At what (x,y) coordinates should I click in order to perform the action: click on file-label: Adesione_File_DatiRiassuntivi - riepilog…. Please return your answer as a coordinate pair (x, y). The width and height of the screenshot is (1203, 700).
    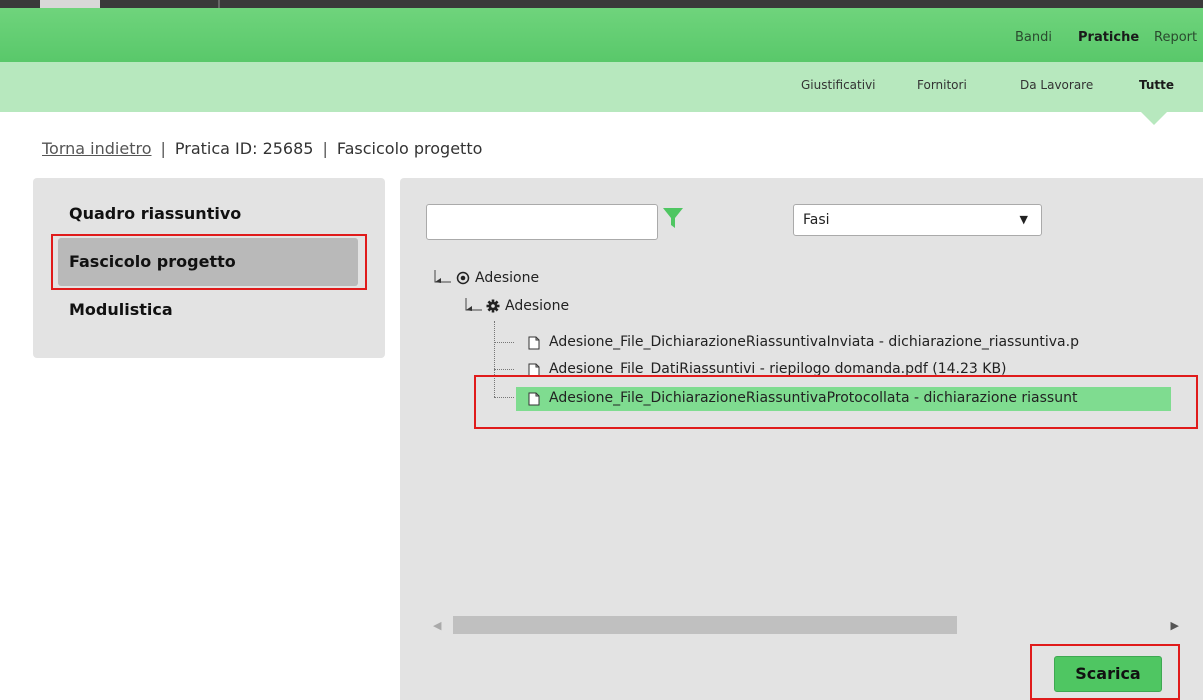
    Looking at the image, I should click on (778, 369).